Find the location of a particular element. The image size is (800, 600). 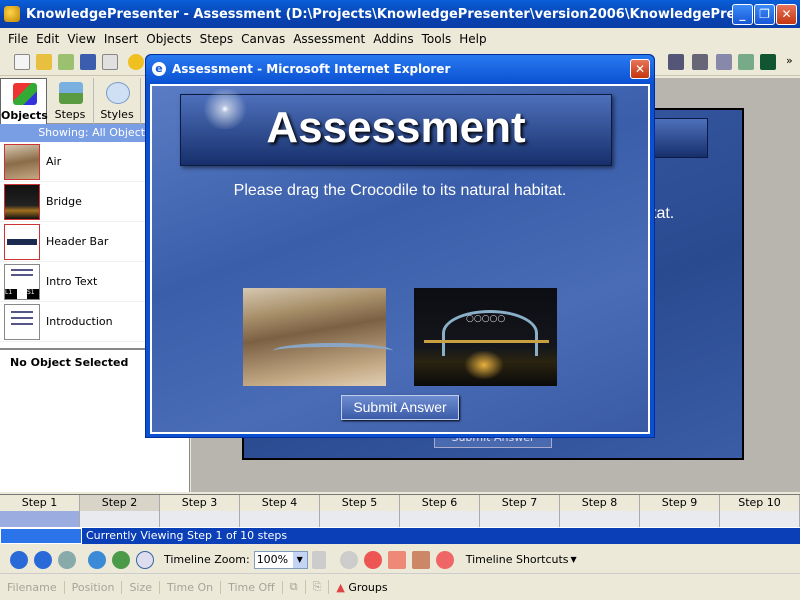

dialog-close-button: ✕ is located at coordinates (640, 69).